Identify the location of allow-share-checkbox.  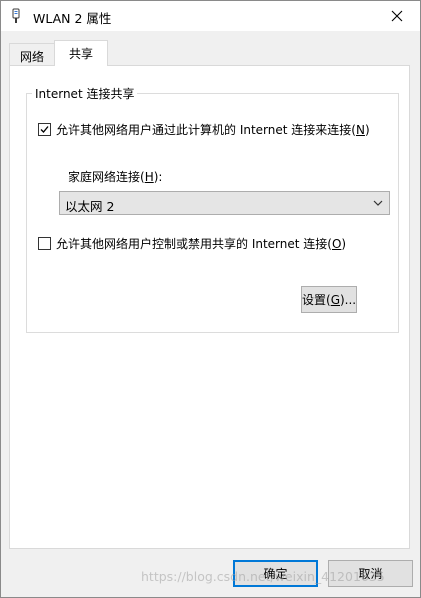
(44, 129).